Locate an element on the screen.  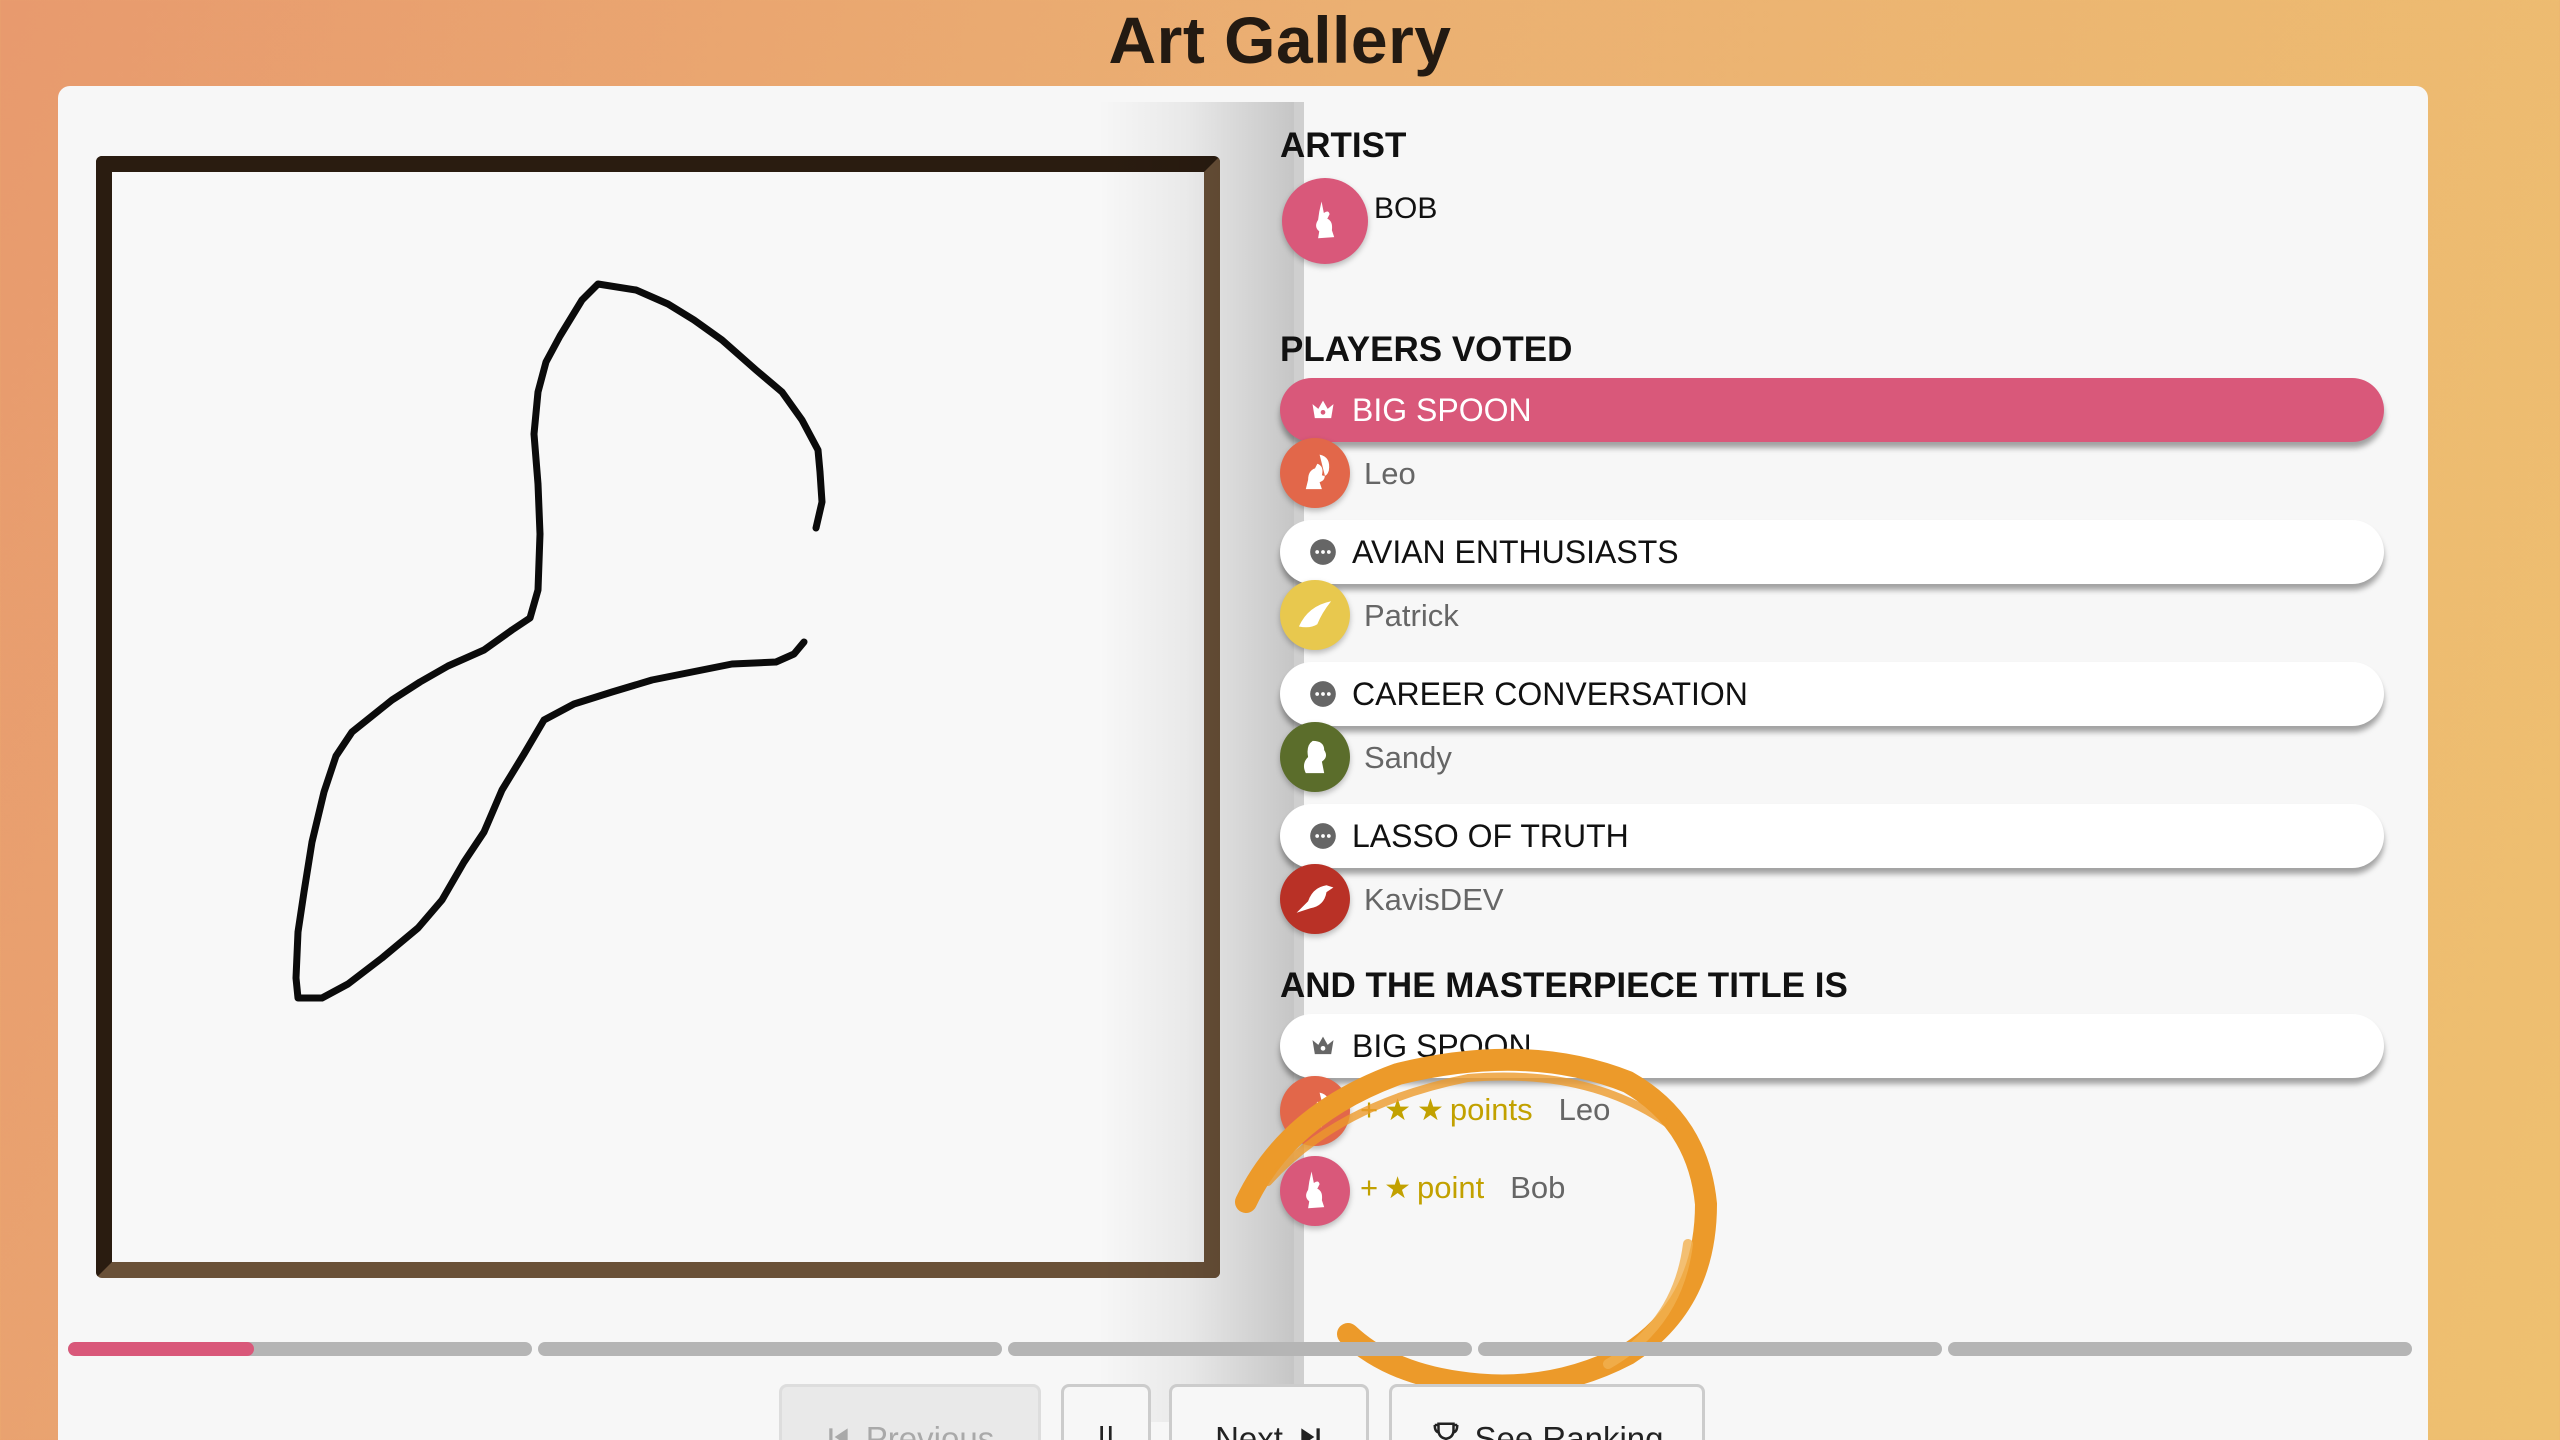
vote-title: CAREER CONVERSATION is located at coordinates (1550, 693).